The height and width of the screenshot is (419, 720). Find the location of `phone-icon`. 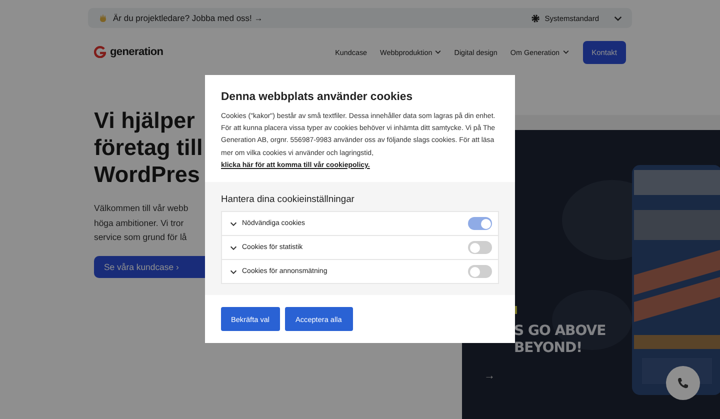

phone-icon is located at coordinates (683, 383).